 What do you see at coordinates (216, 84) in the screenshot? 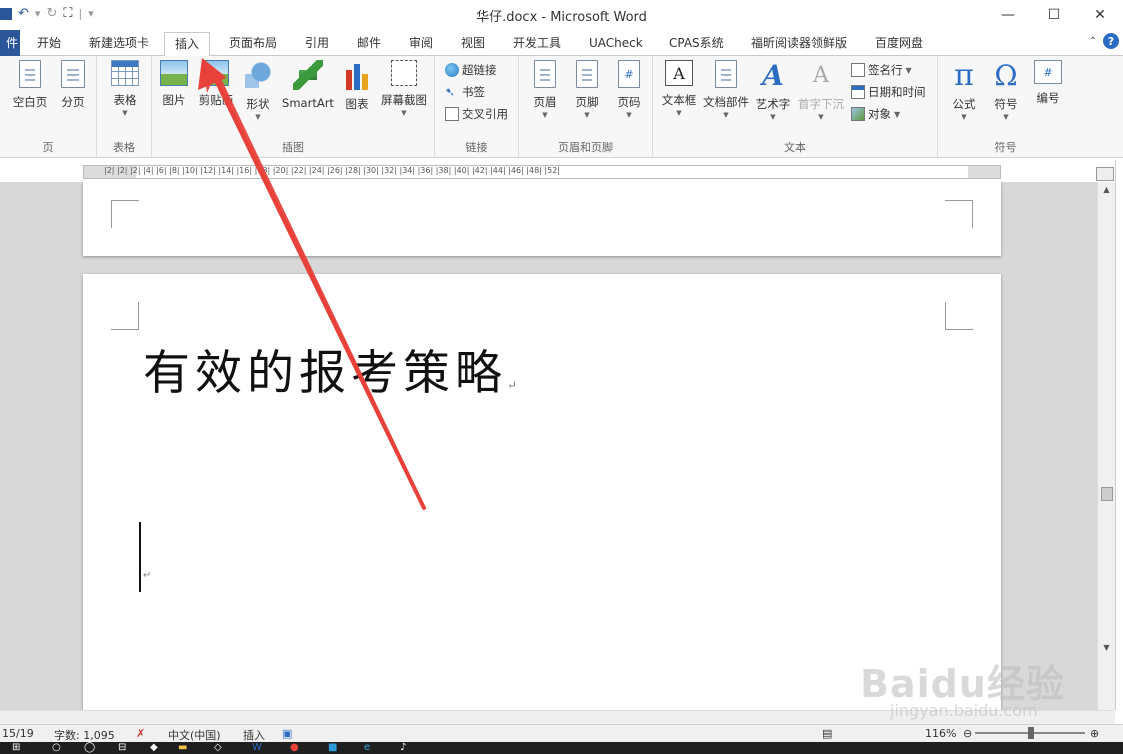
I see `clipart-button: 剪贴画` at bounding box center [216, 84].